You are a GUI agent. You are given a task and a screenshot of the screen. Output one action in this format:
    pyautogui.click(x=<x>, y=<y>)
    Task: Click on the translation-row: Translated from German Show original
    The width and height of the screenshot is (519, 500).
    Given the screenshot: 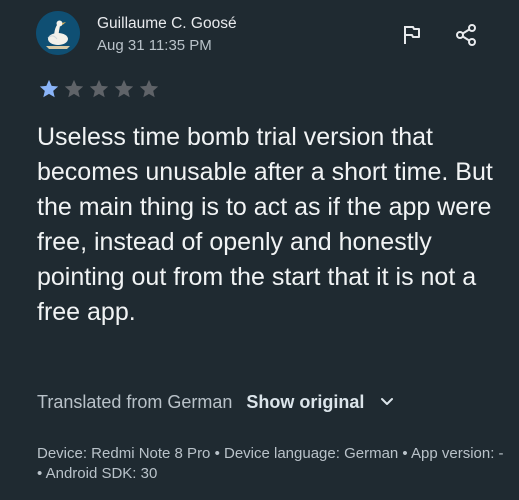 What is the action you would take?
    pyautogui.click(x=216, y=402)
    